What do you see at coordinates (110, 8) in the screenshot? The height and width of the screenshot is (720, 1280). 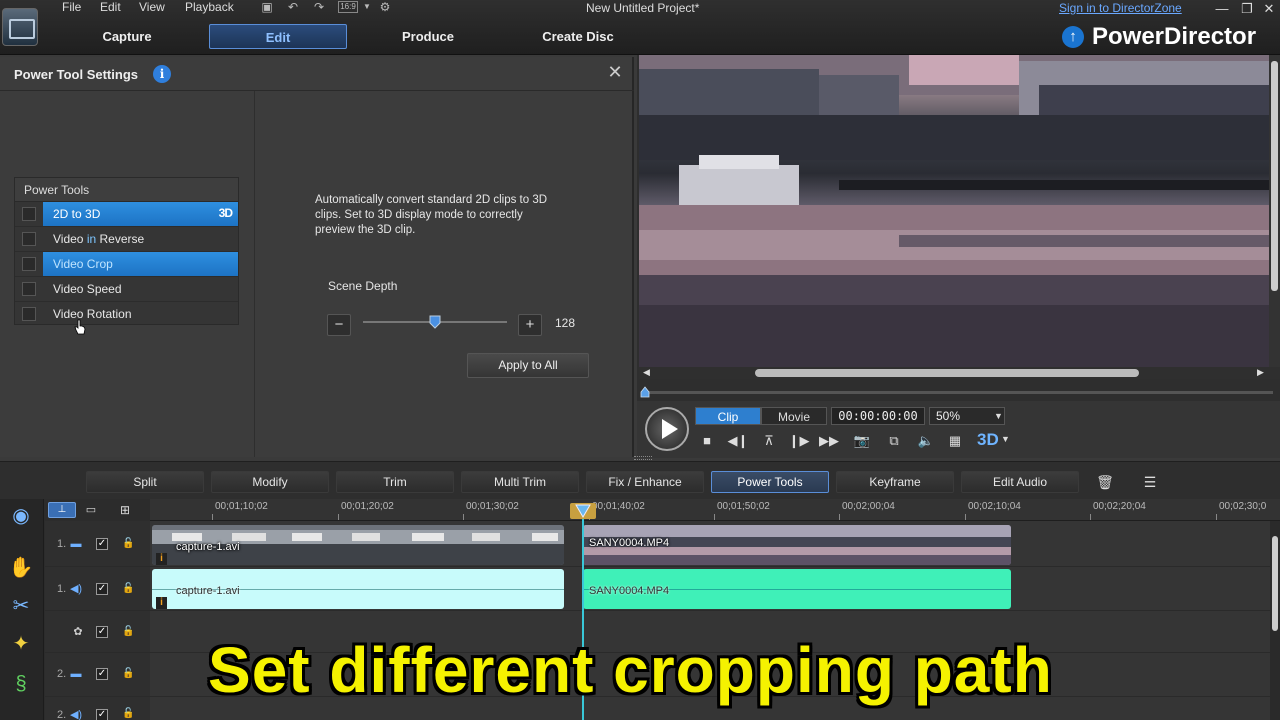 I see `menu-edit: Edit` at bounding box center [110, 8].